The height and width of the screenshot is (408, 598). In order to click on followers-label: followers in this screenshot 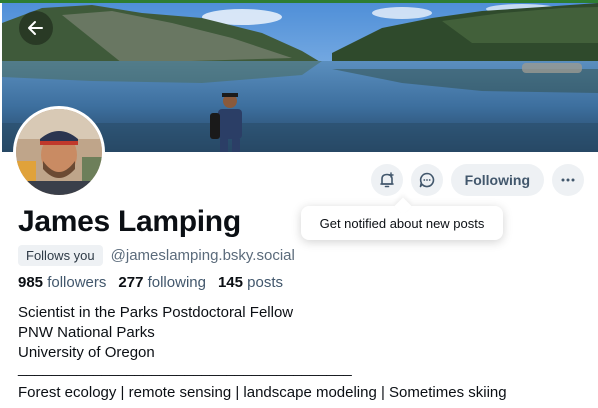, I will do `click(77, 282)`.